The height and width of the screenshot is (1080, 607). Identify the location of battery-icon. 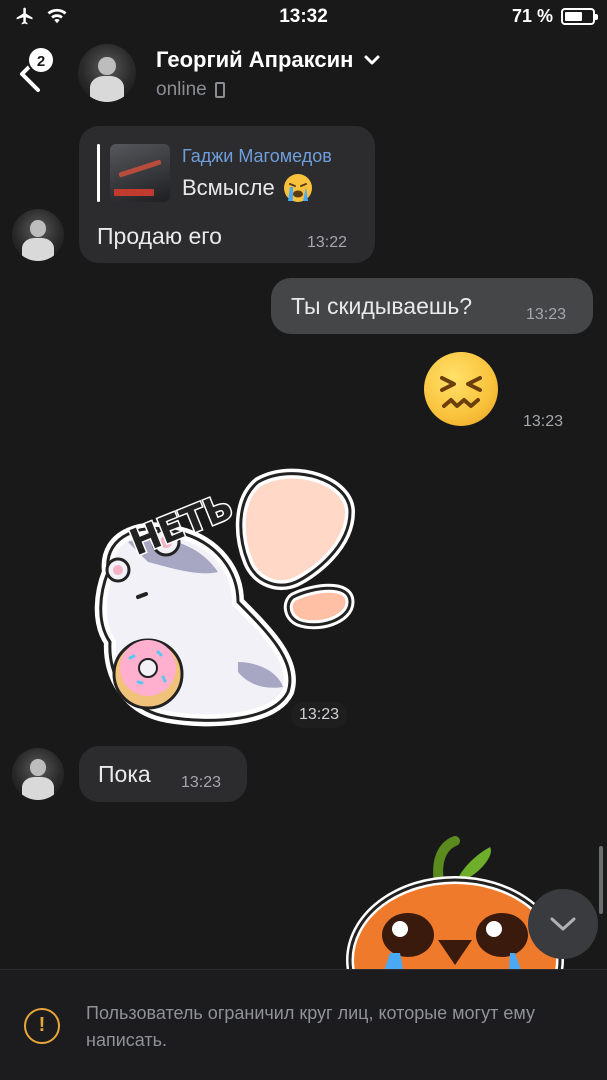
(579, 16).